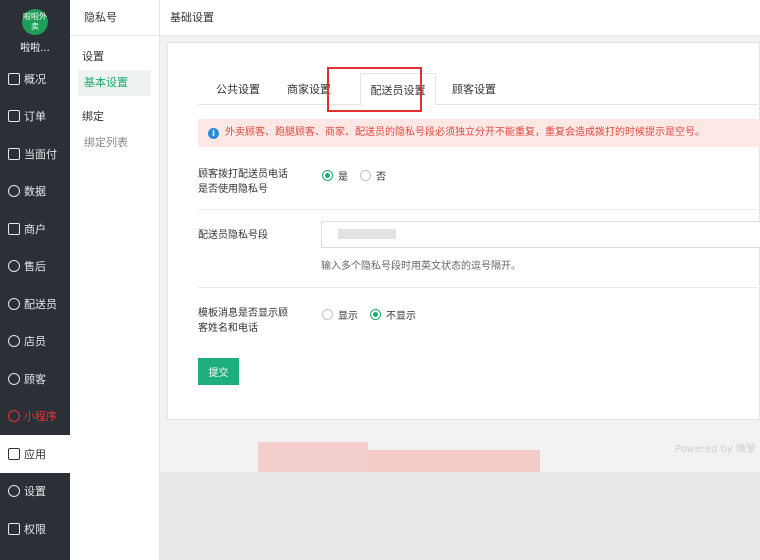  I want to click on nav-item-face-pay: 当面付, so click(35, 154).